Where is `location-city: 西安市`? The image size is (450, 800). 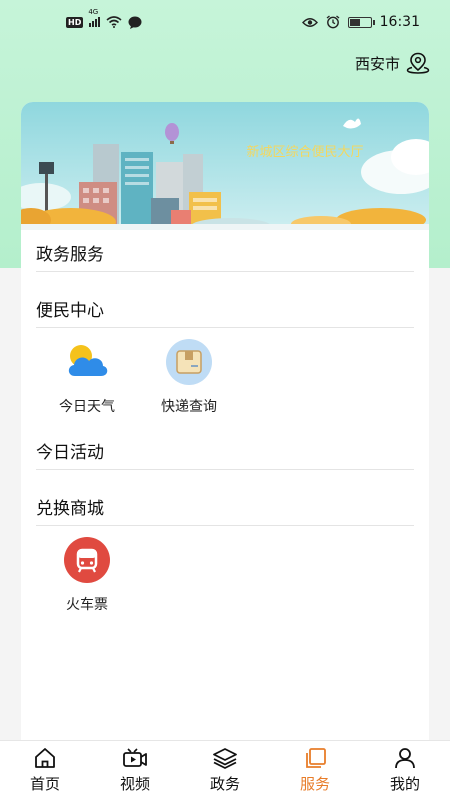 location-city: 西安市 is located at coordinates (377, 63).